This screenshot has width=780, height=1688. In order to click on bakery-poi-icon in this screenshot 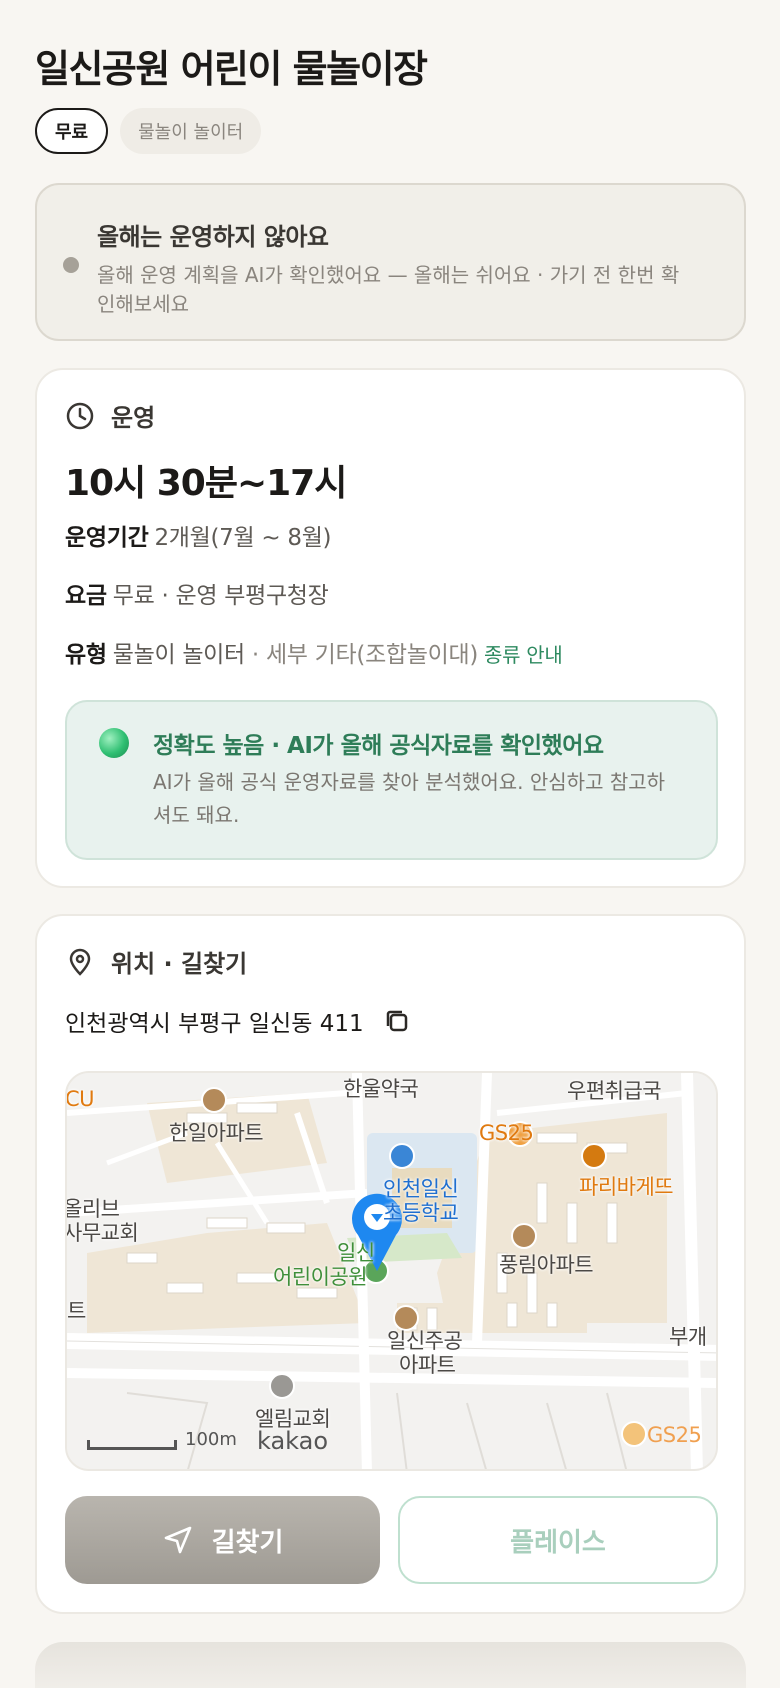, I will do `click(594, 1156)`.